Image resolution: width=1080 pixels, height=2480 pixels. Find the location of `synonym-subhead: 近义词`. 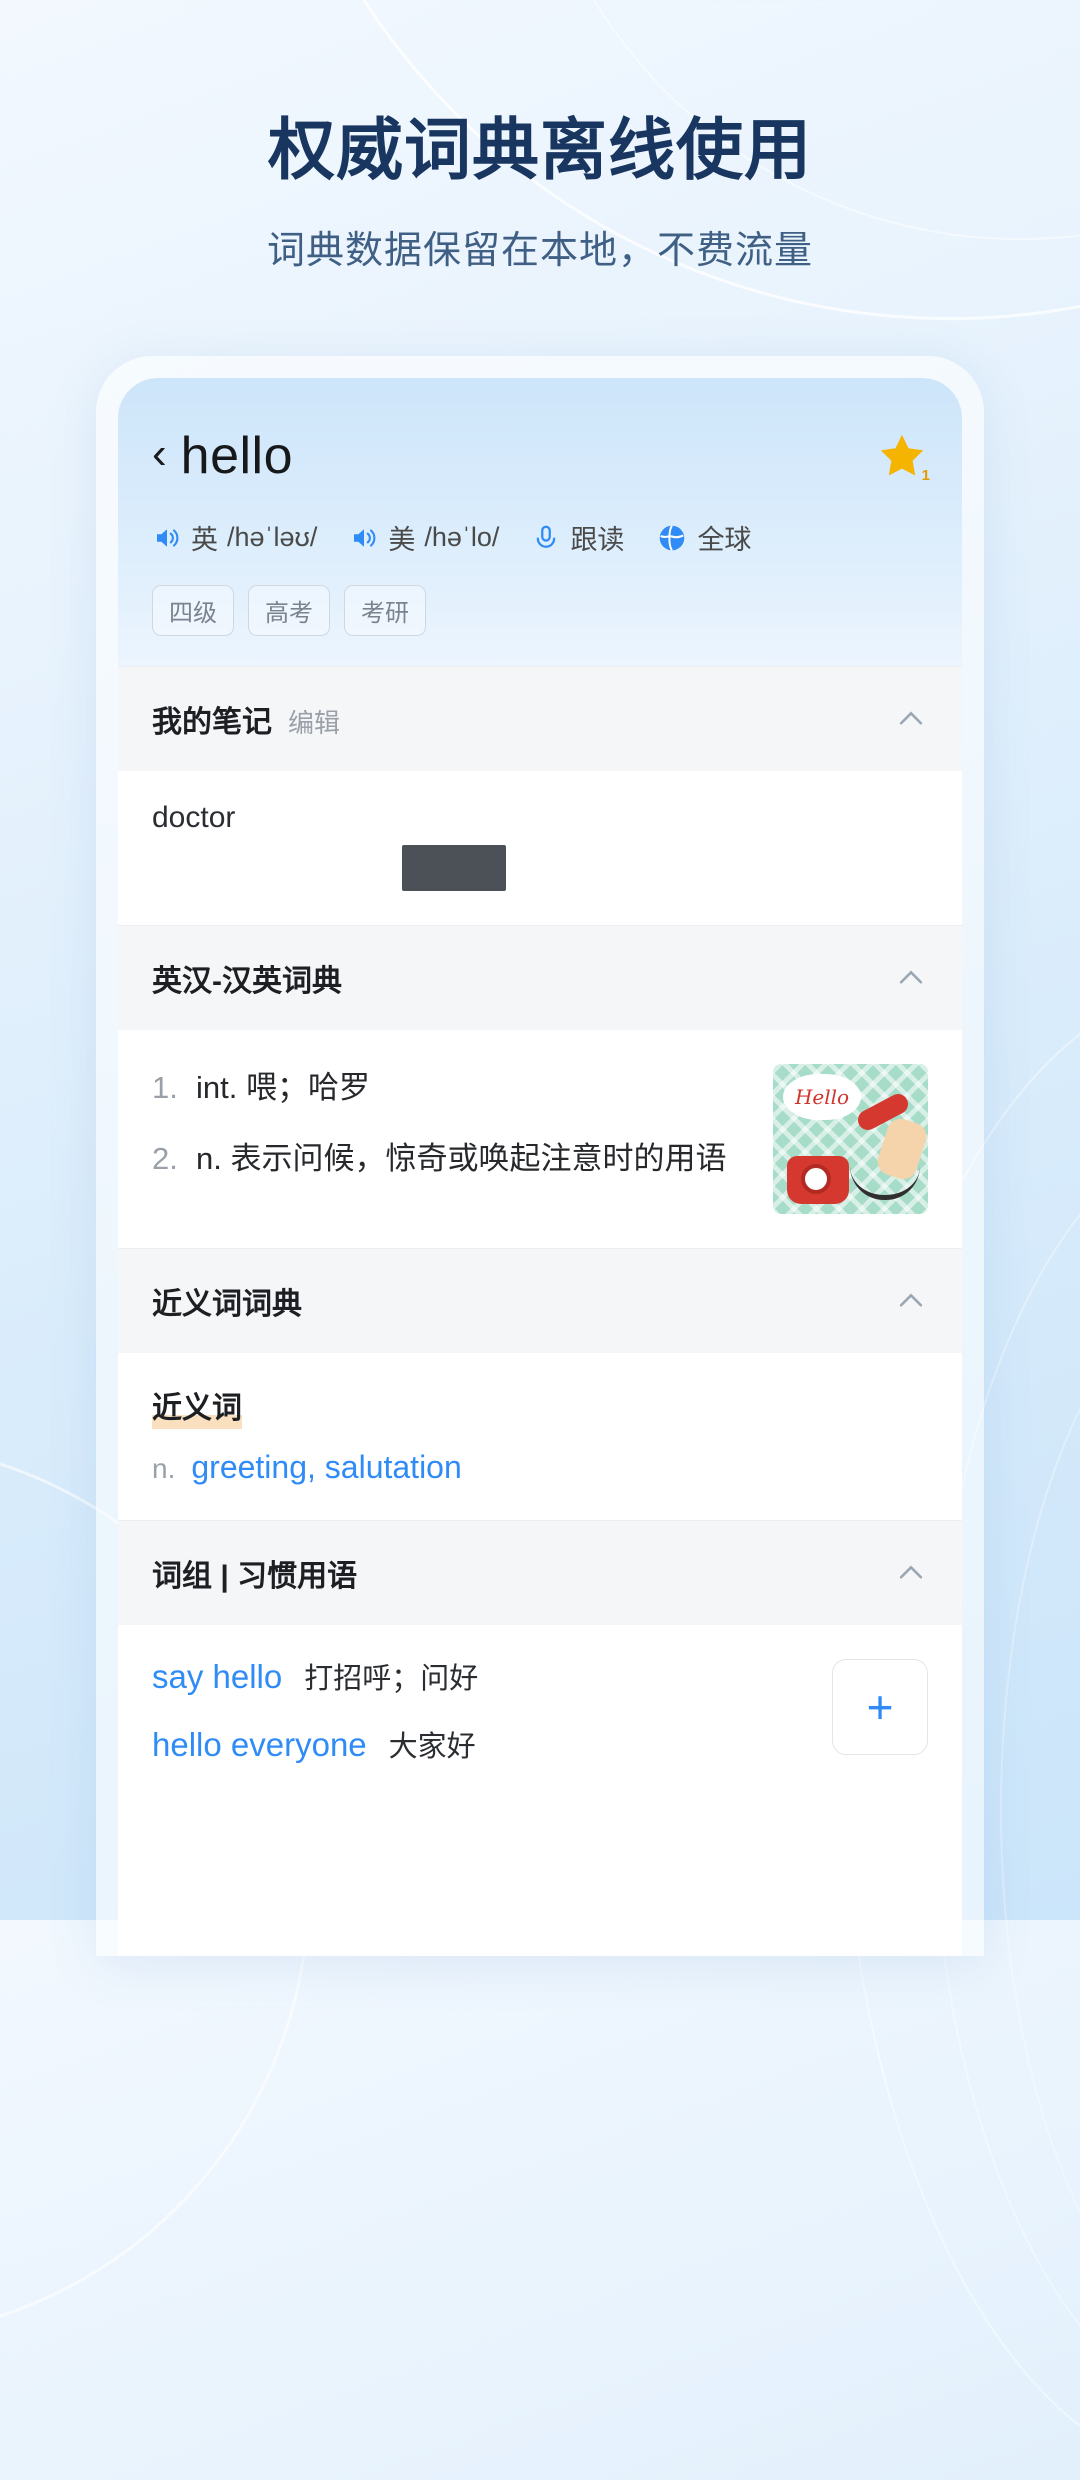

synonym-subhead: 近义词 is located at coordinates (197, 1406).